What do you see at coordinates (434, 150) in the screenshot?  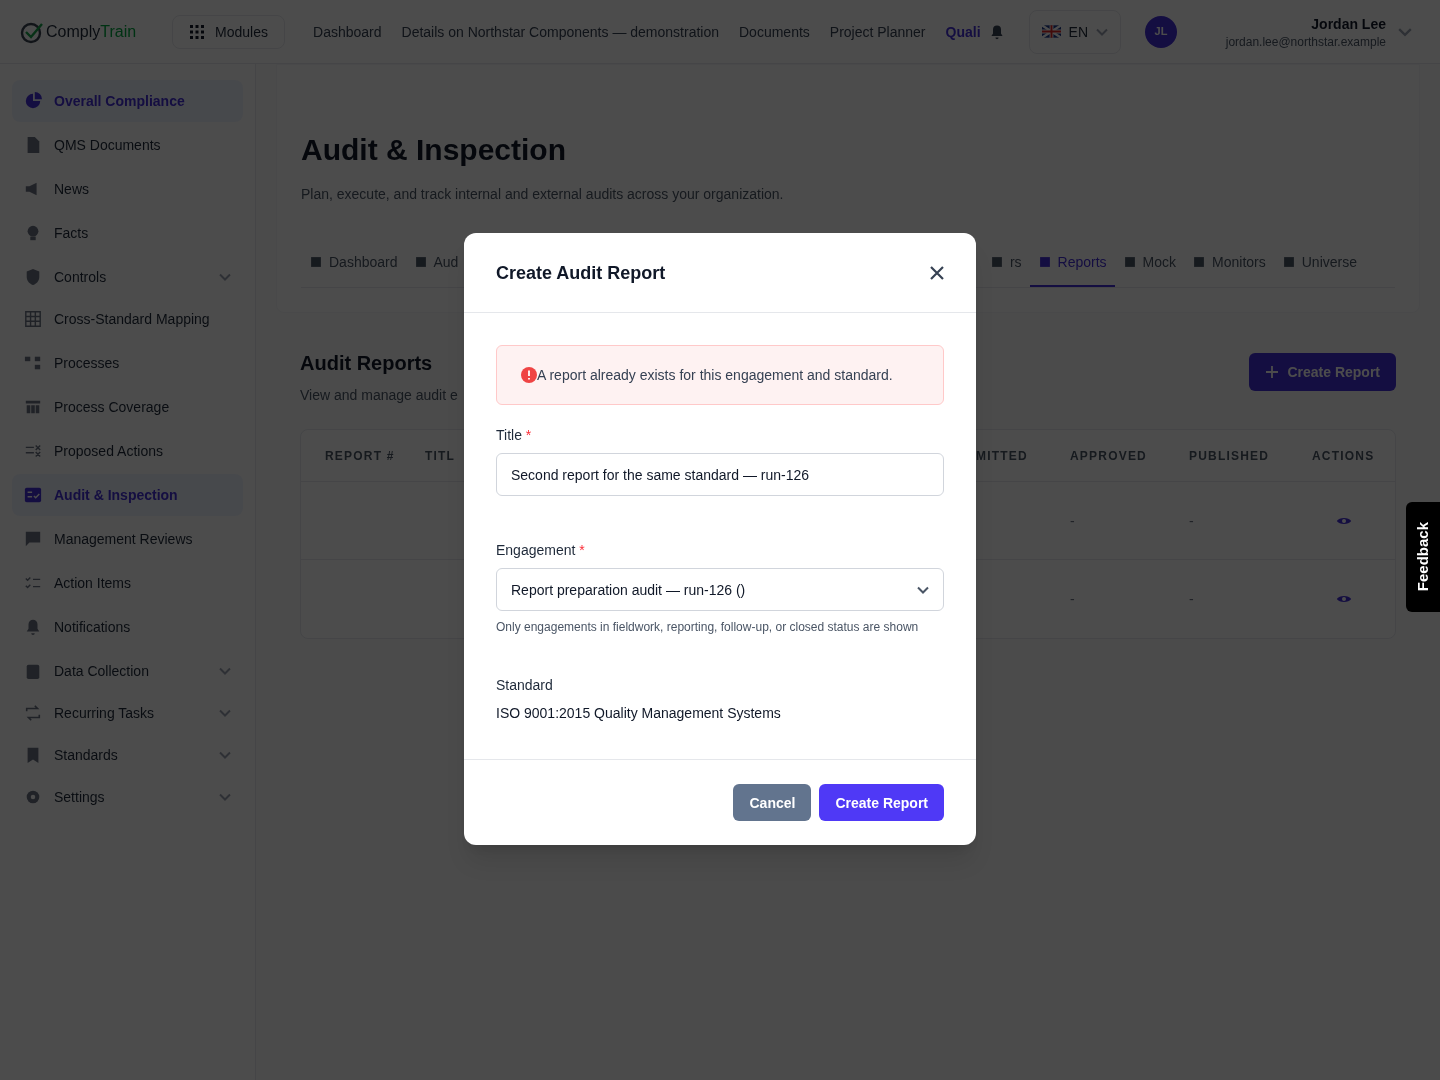 I see `page-title: Audit & Inspection` at bounding box center [434, 150].